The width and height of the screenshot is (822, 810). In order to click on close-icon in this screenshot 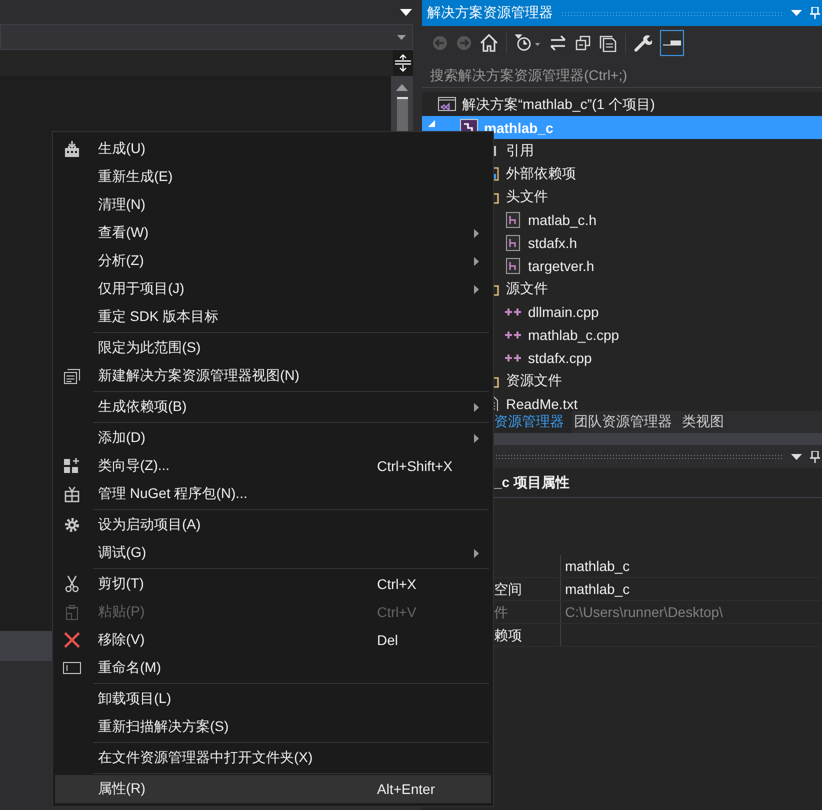, I will do `click(72, 640)`.